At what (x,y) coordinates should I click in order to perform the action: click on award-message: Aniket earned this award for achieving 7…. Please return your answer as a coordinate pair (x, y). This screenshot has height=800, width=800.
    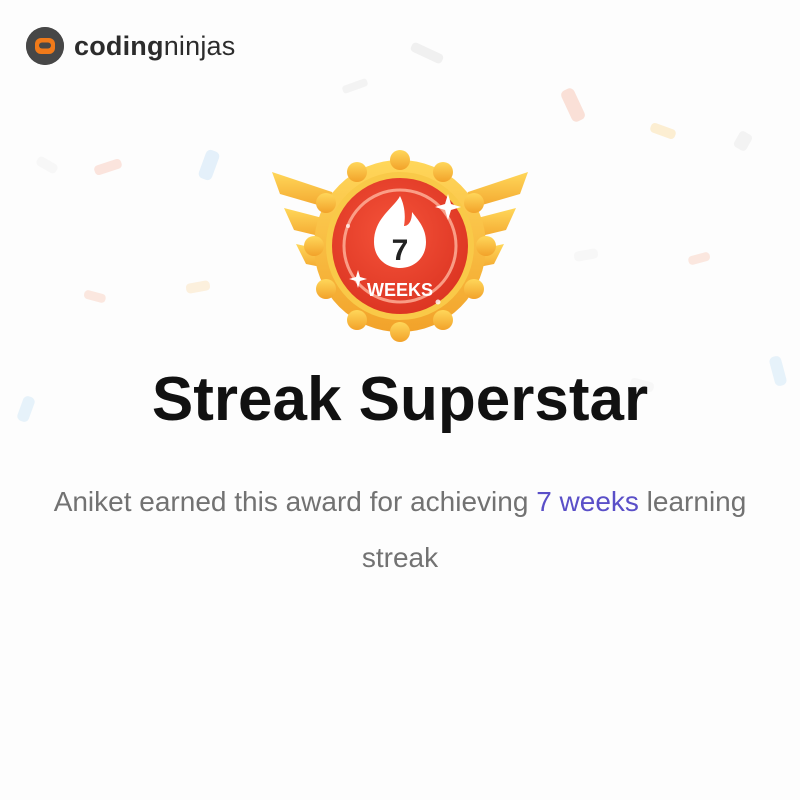
    Looking at the image, I should click on (400, 530).